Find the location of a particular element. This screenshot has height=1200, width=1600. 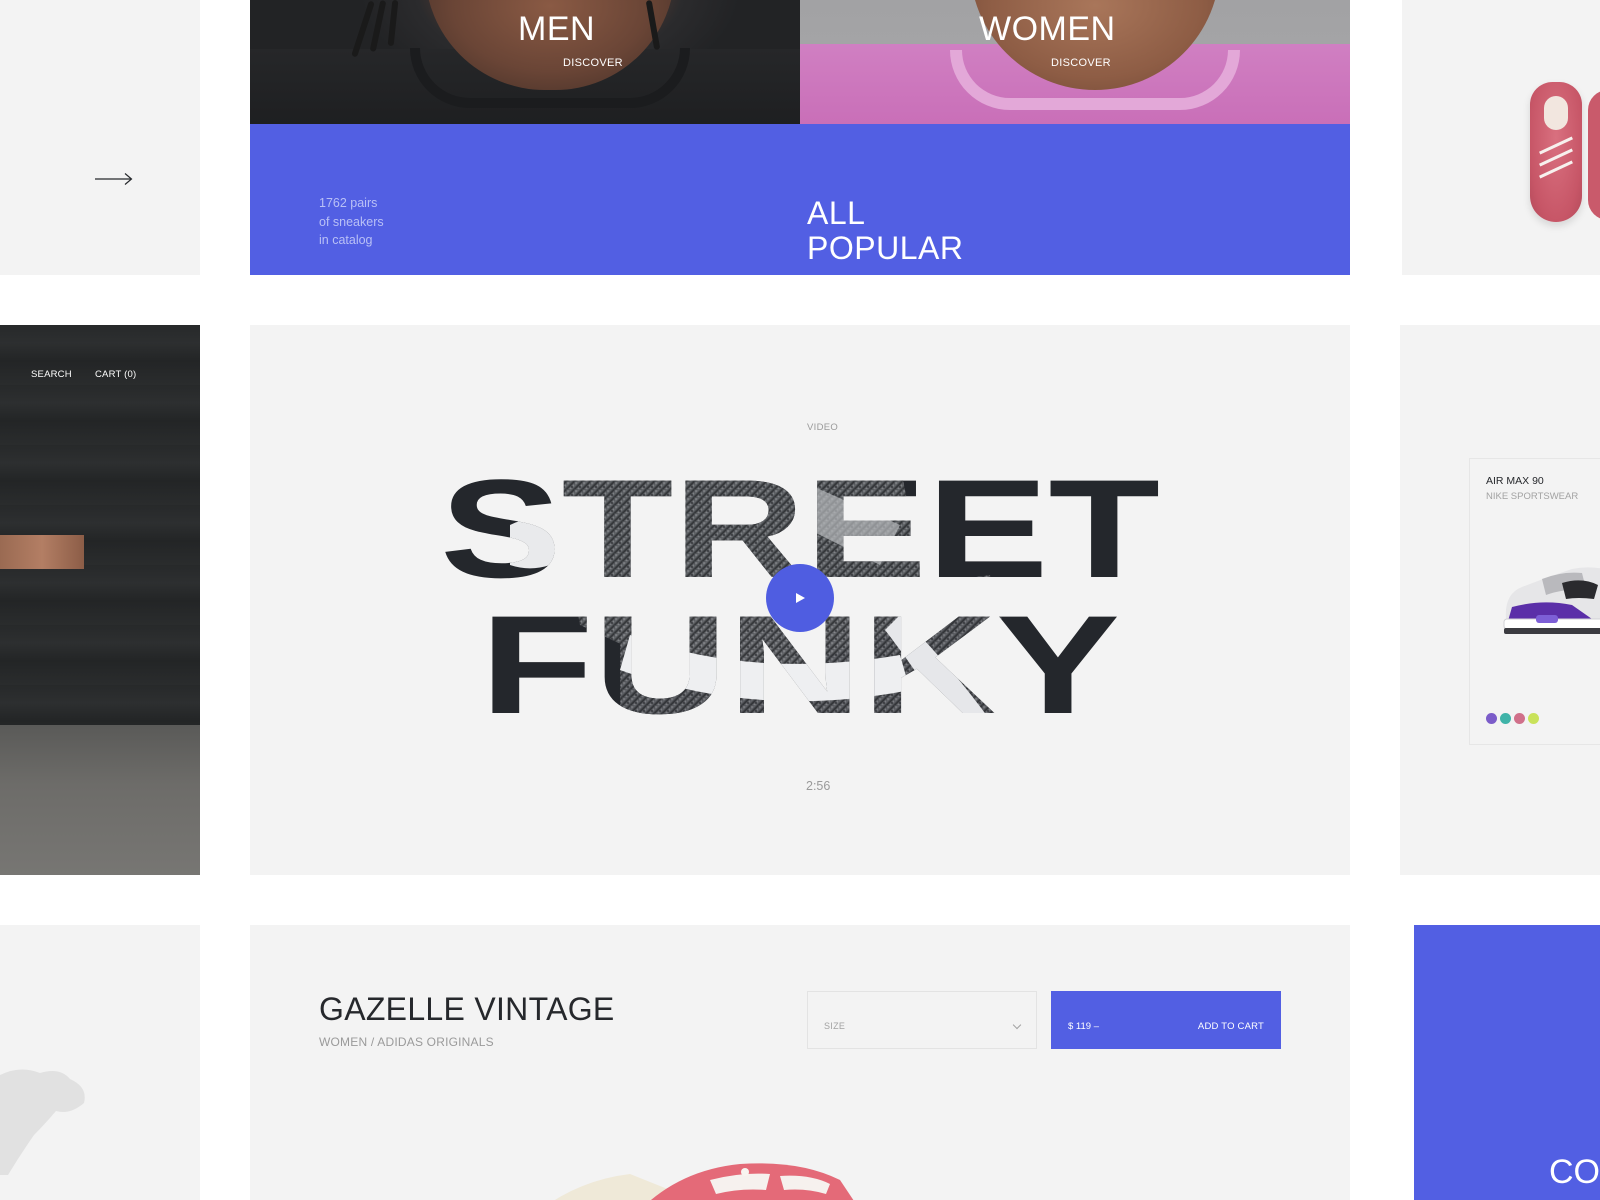

side-product-panel: AIR MAX 90 NIKE SPORTSWEAR is located at coordinates (1500, 600).